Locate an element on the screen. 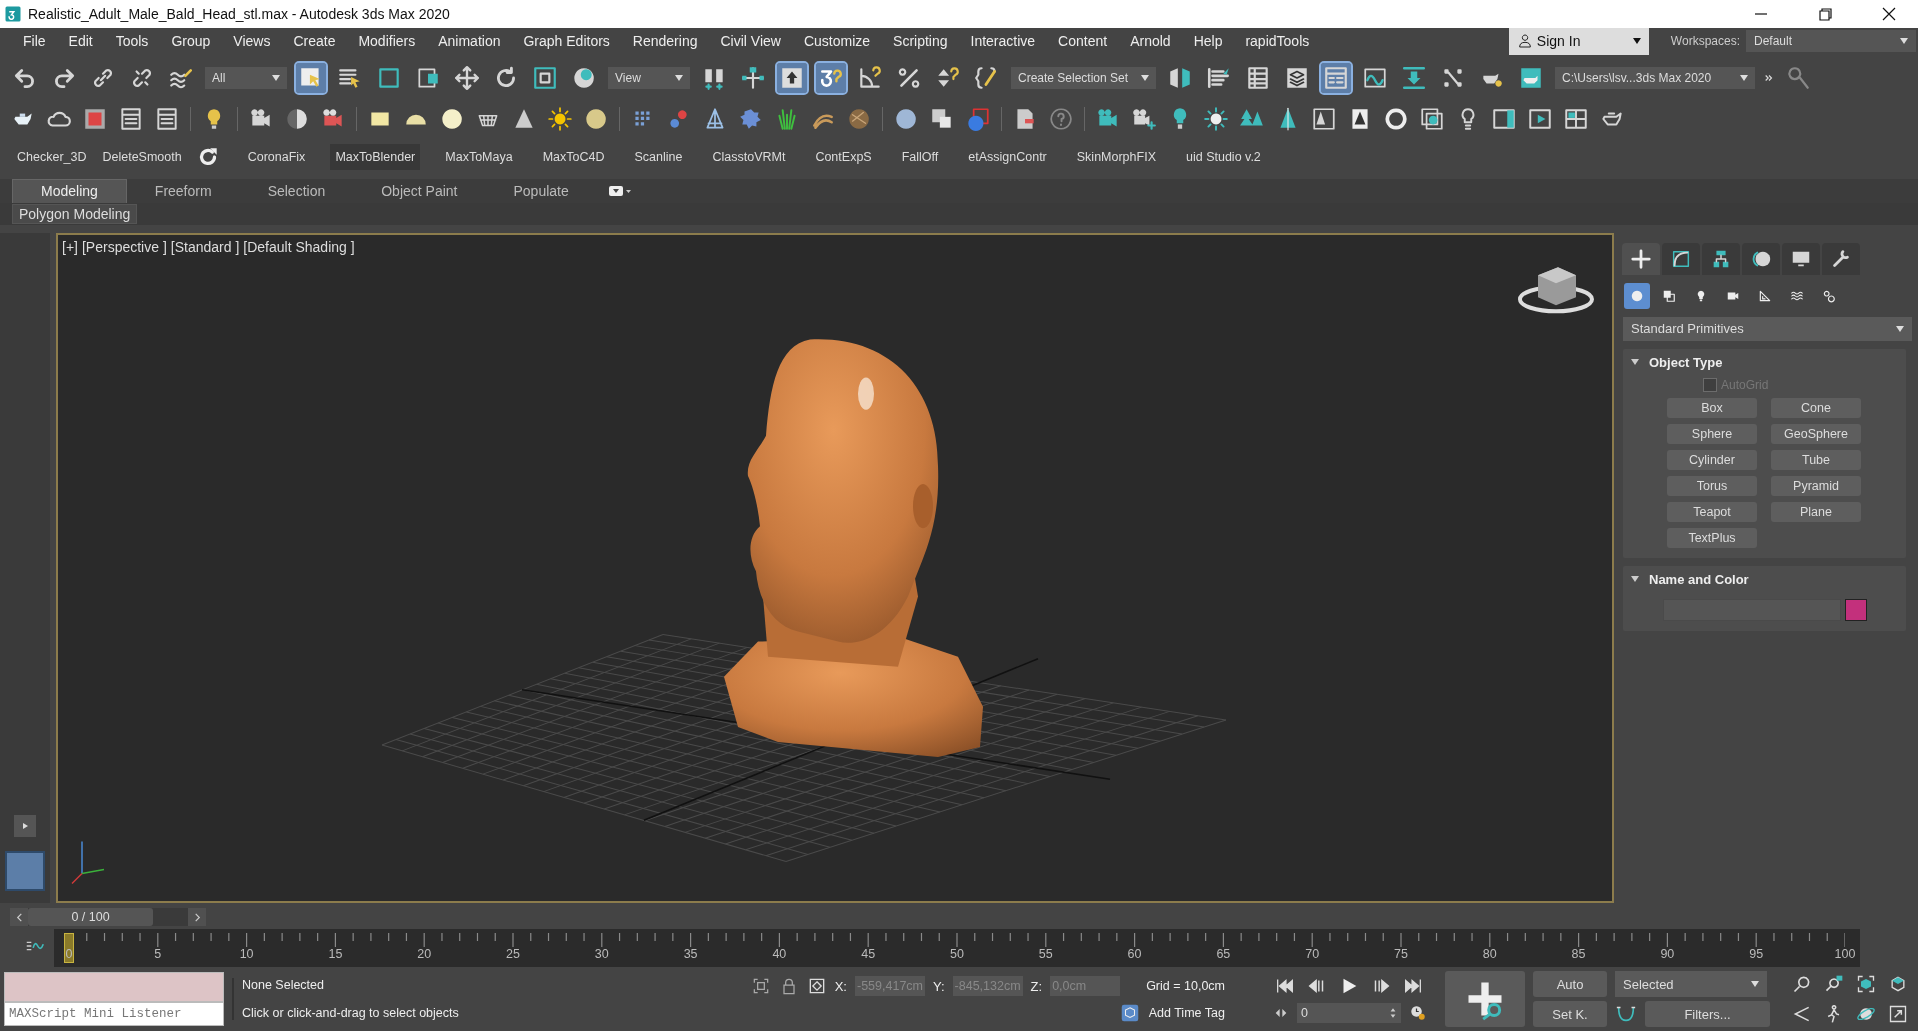  script-button: Checker_3D is located at coordinates (52, 156).